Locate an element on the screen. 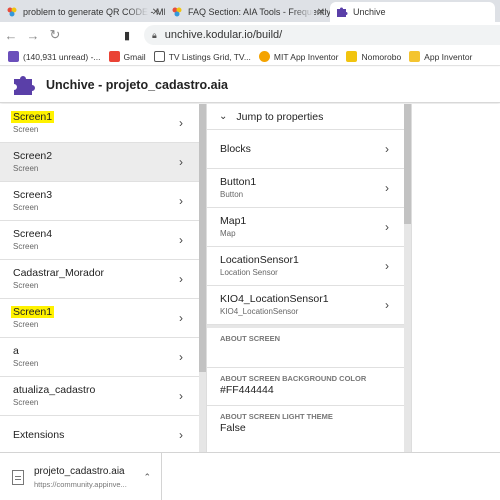  bookmark-gmail: Gmail is located at coordinates (127, 56).